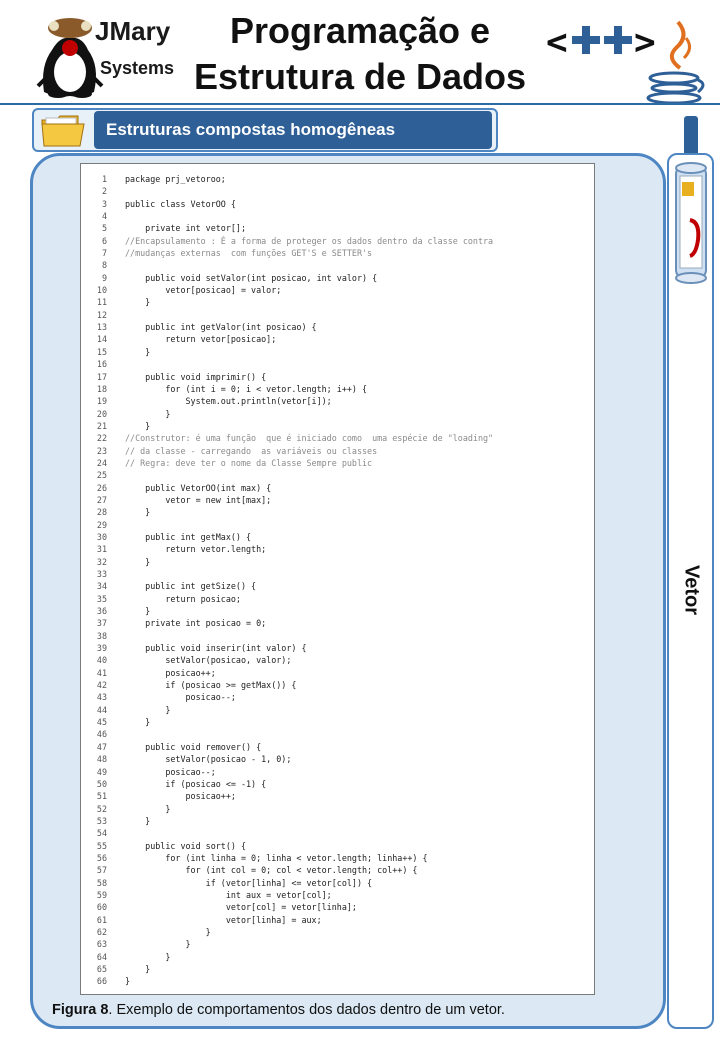  Describe the element at coordinates (101, 672) in the screenshot. I see `line-number: 41` at that location.